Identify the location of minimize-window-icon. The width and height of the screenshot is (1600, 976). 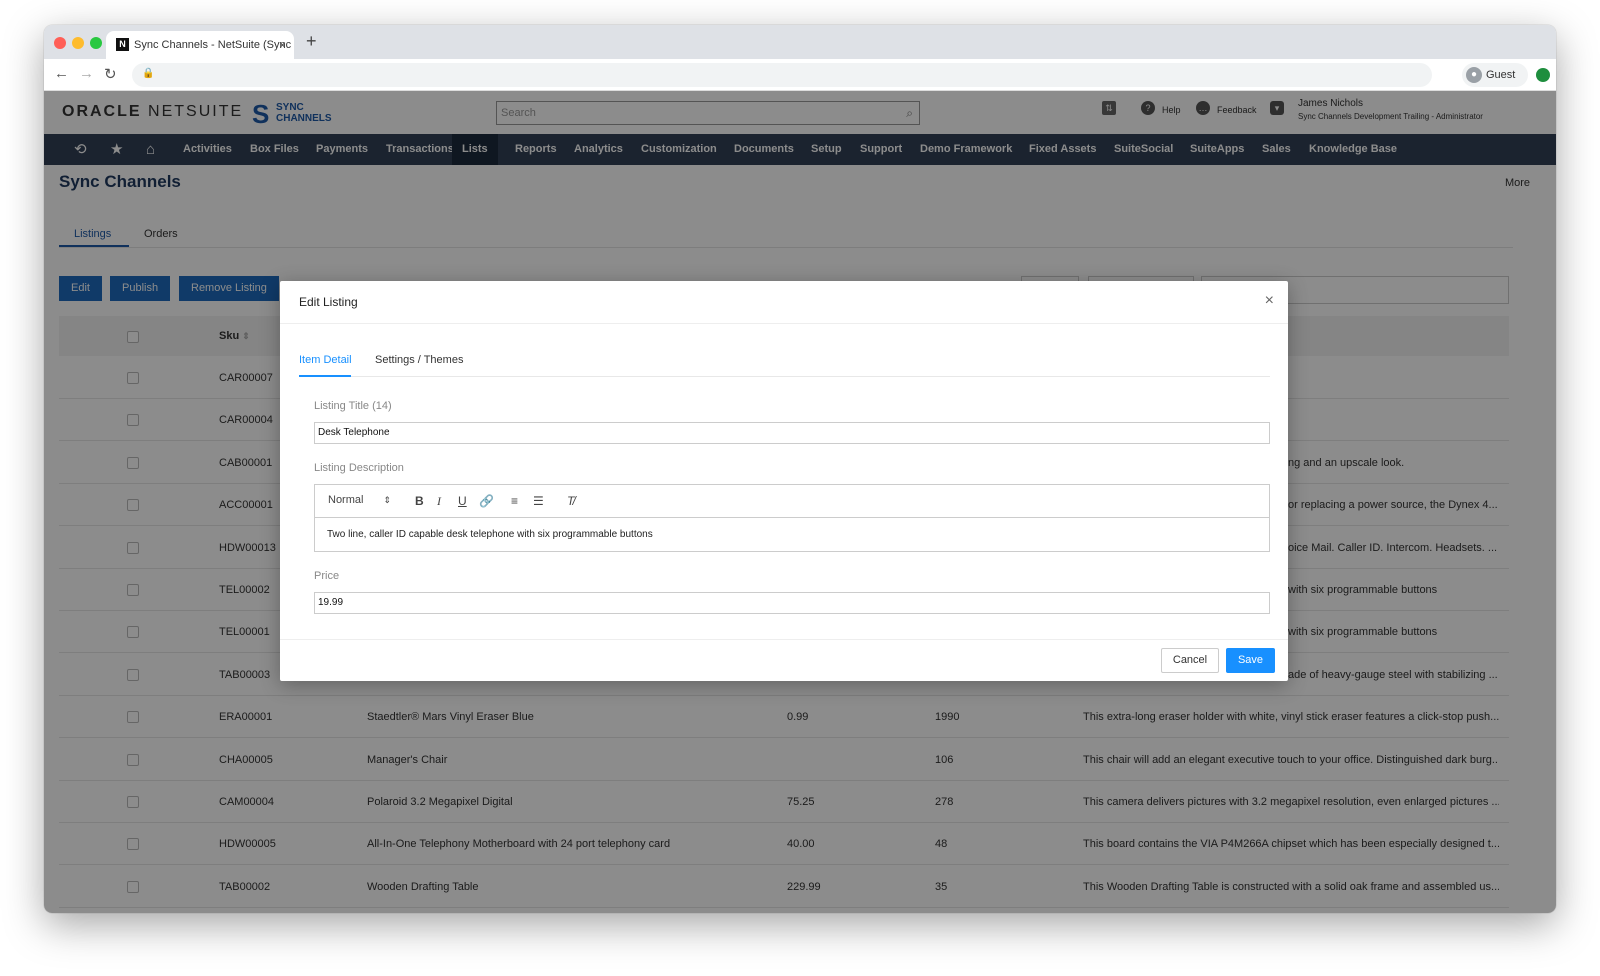
(78, 43).